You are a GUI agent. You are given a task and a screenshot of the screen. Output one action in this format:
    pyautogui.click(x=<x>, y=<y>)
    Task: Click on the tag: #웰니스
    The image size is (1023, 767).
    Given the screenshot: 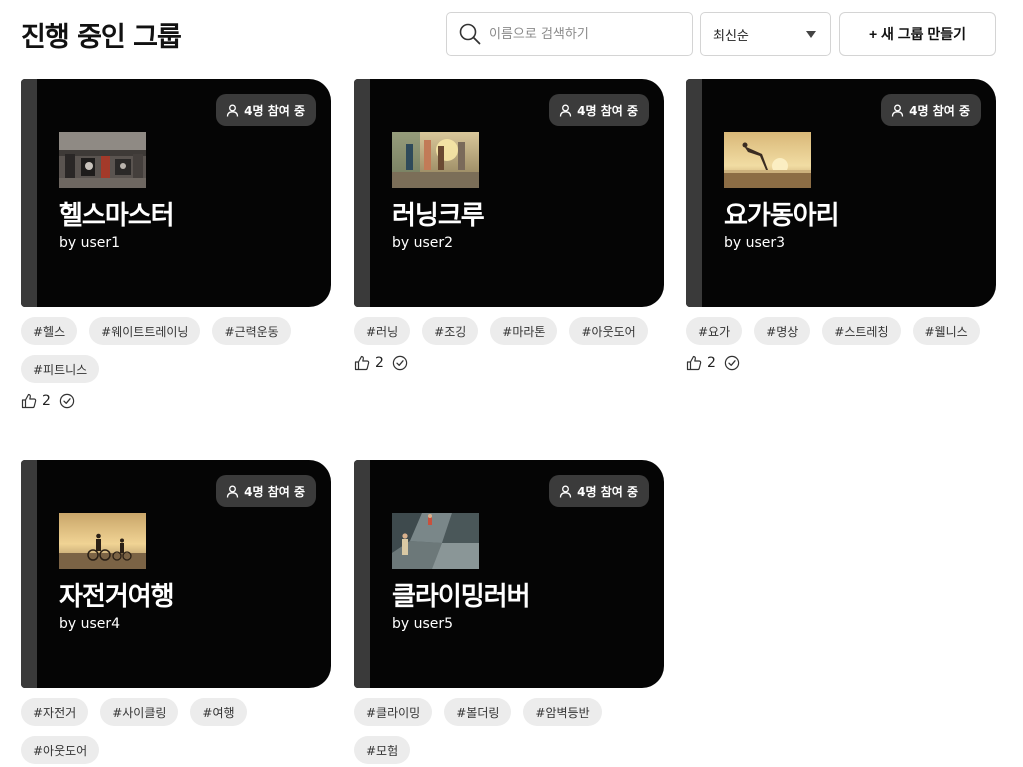 What is the action you would take?
    pyautogui.click(x=946, y=331)
    